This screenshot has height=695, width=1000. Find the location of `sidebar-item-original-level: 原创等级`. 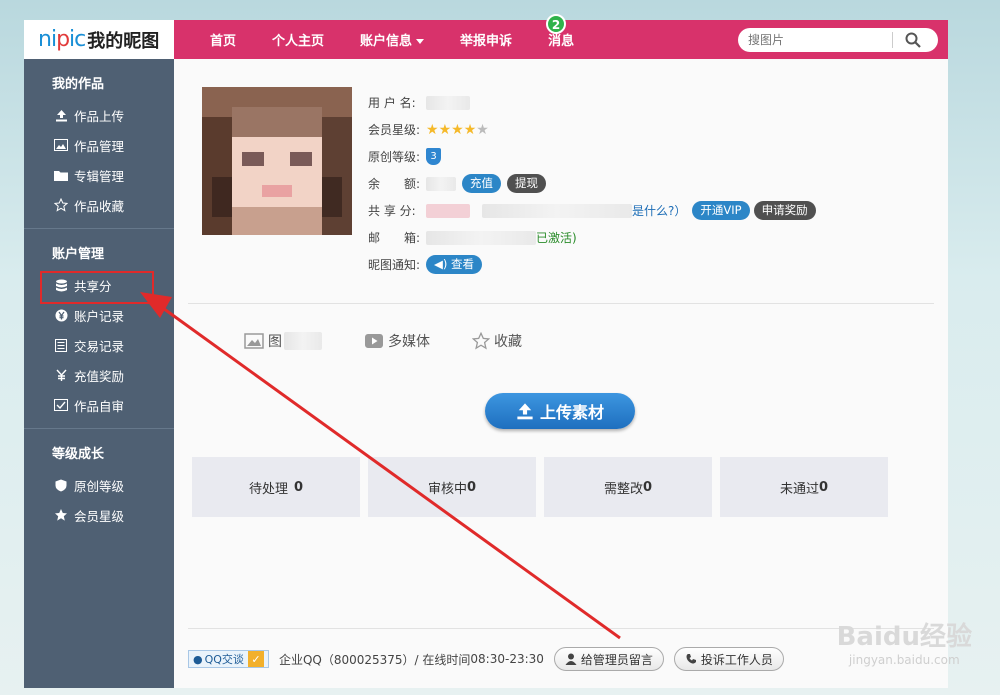

sidebar-item-original-level: 原创等级 is located at coordinates (99, 485).